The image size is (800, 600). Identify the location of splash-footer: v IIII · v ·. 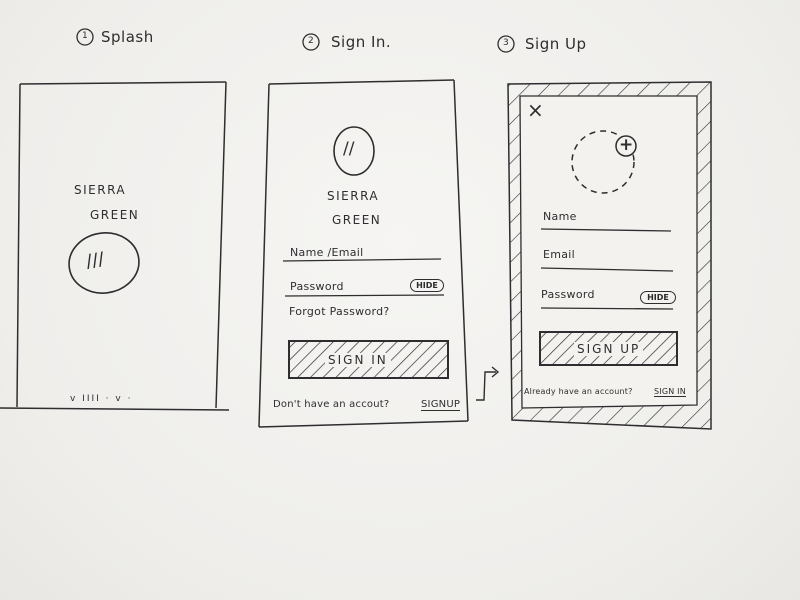
(101, 399).